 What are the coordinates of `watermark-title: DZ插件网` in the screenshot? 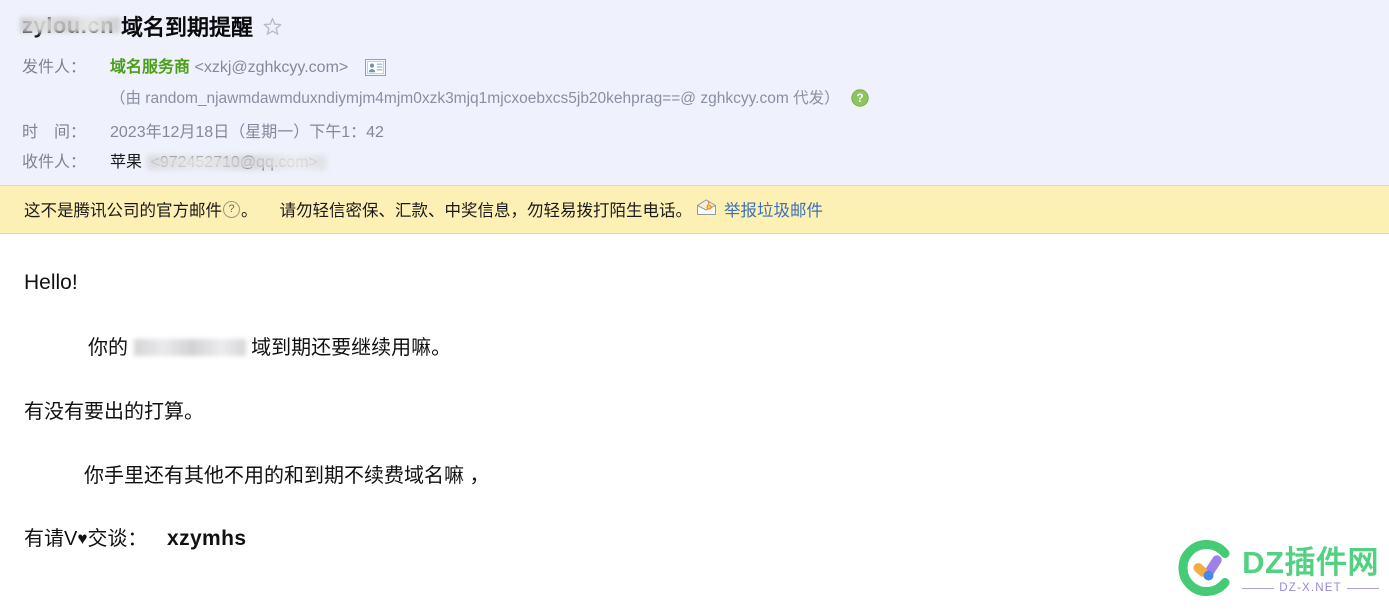 It's located at (1310, 562).